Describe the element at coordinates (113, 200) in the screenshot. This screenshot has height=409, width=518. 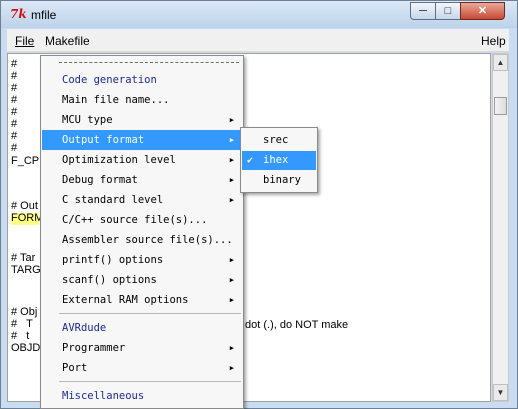
I see `c-standard-label: C standard level` at that location.